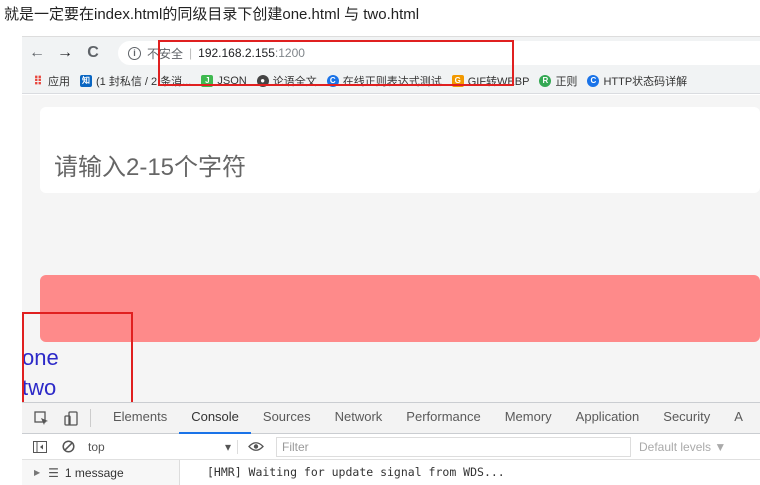  I want to click on tab-security: Security, so click(686, 418).